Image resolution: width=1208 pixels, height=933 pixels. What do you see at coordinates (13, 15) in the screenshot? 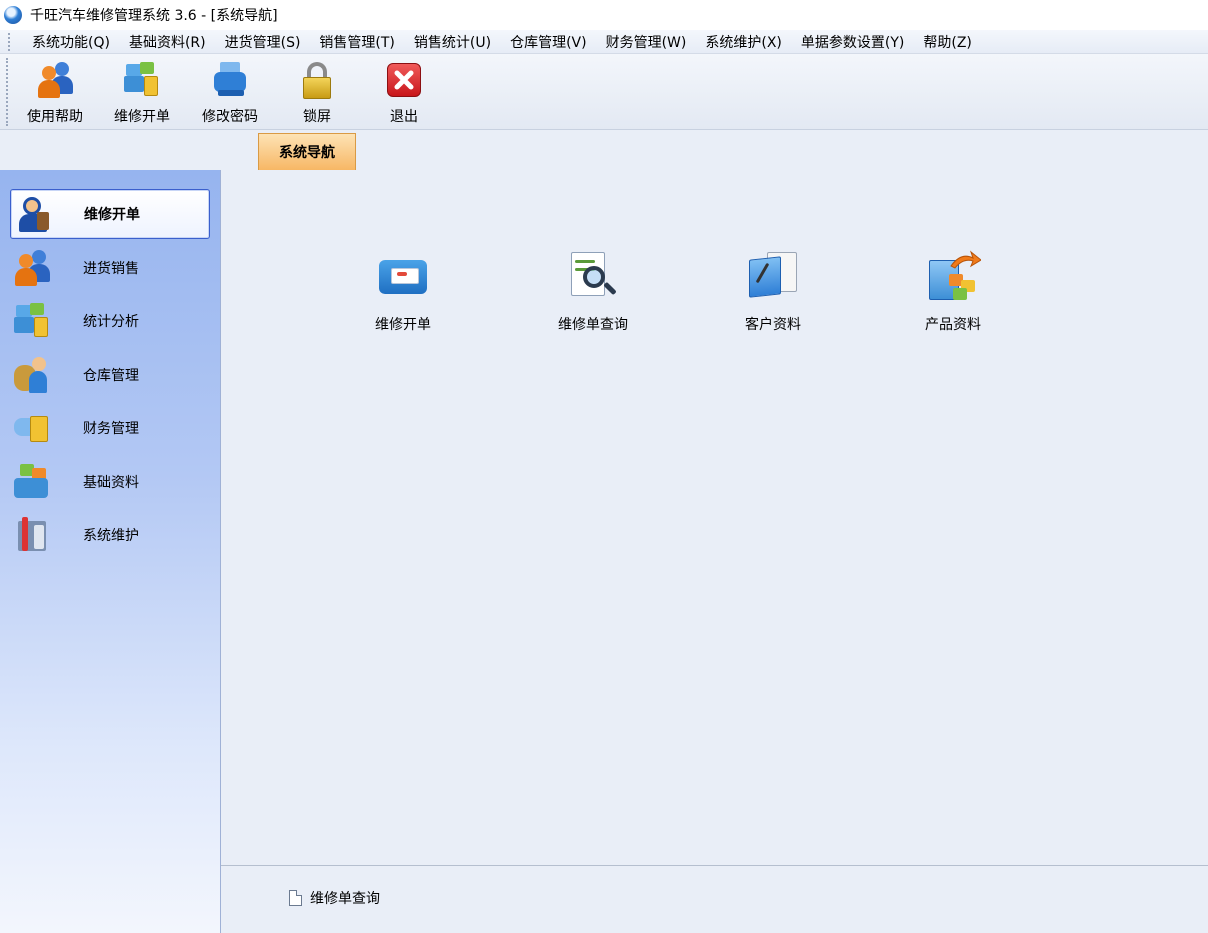
I see `app-logo-icon` at bounding box center [13, 15].